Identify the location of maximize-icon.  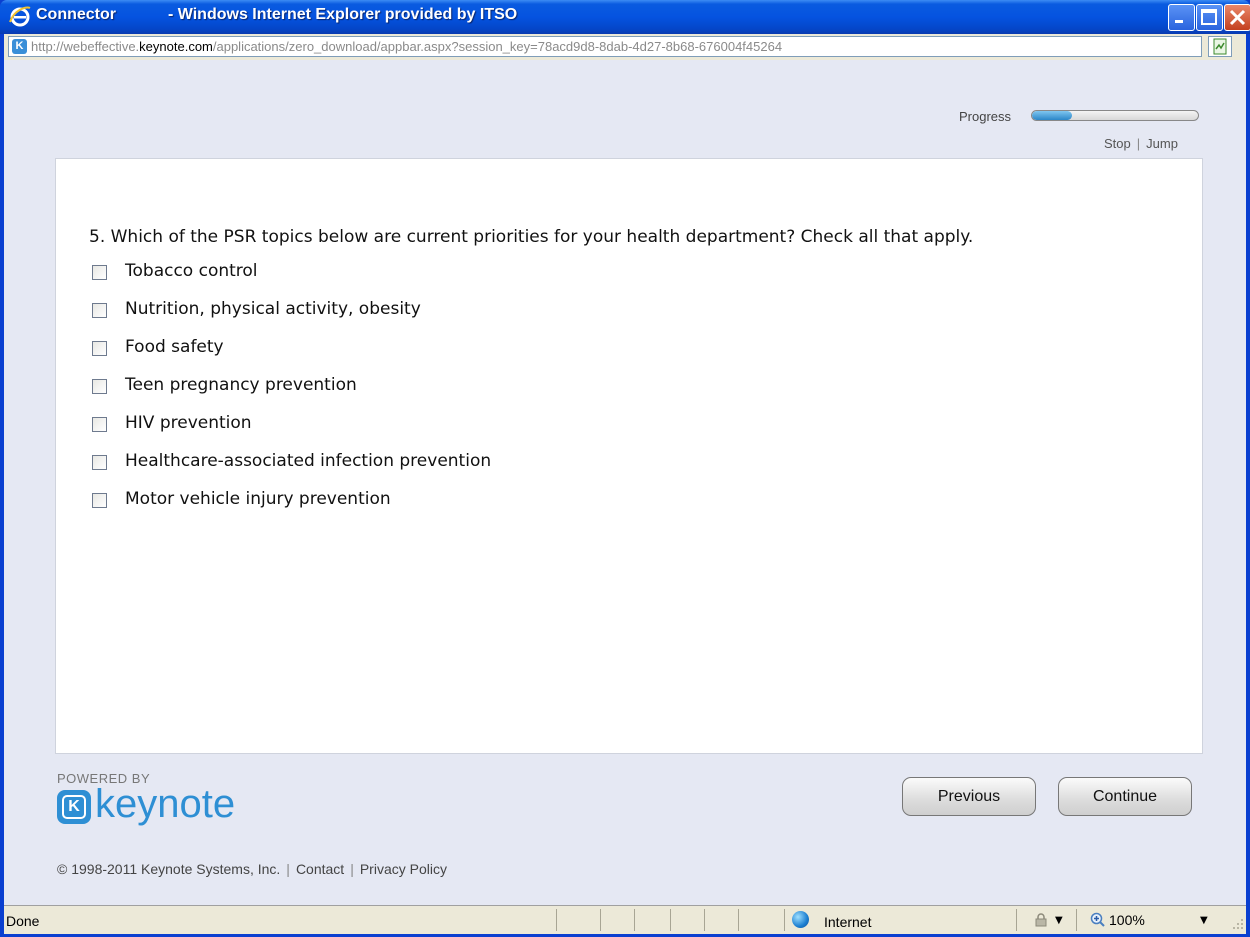
(1209, 17).